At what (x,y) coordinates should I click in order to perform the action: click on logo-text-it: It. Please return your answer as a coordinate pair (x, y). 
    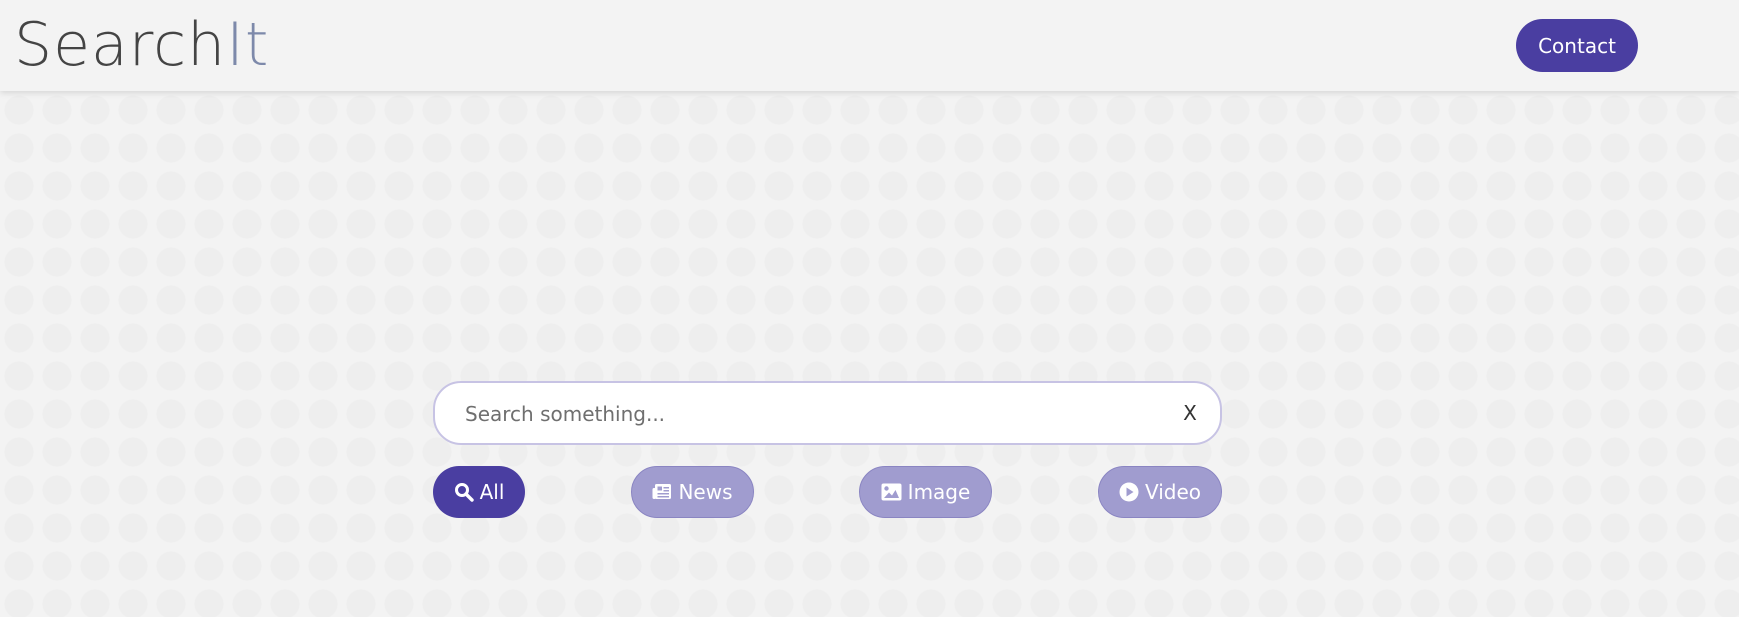
    Looking at the image, I should click on (248, 45).